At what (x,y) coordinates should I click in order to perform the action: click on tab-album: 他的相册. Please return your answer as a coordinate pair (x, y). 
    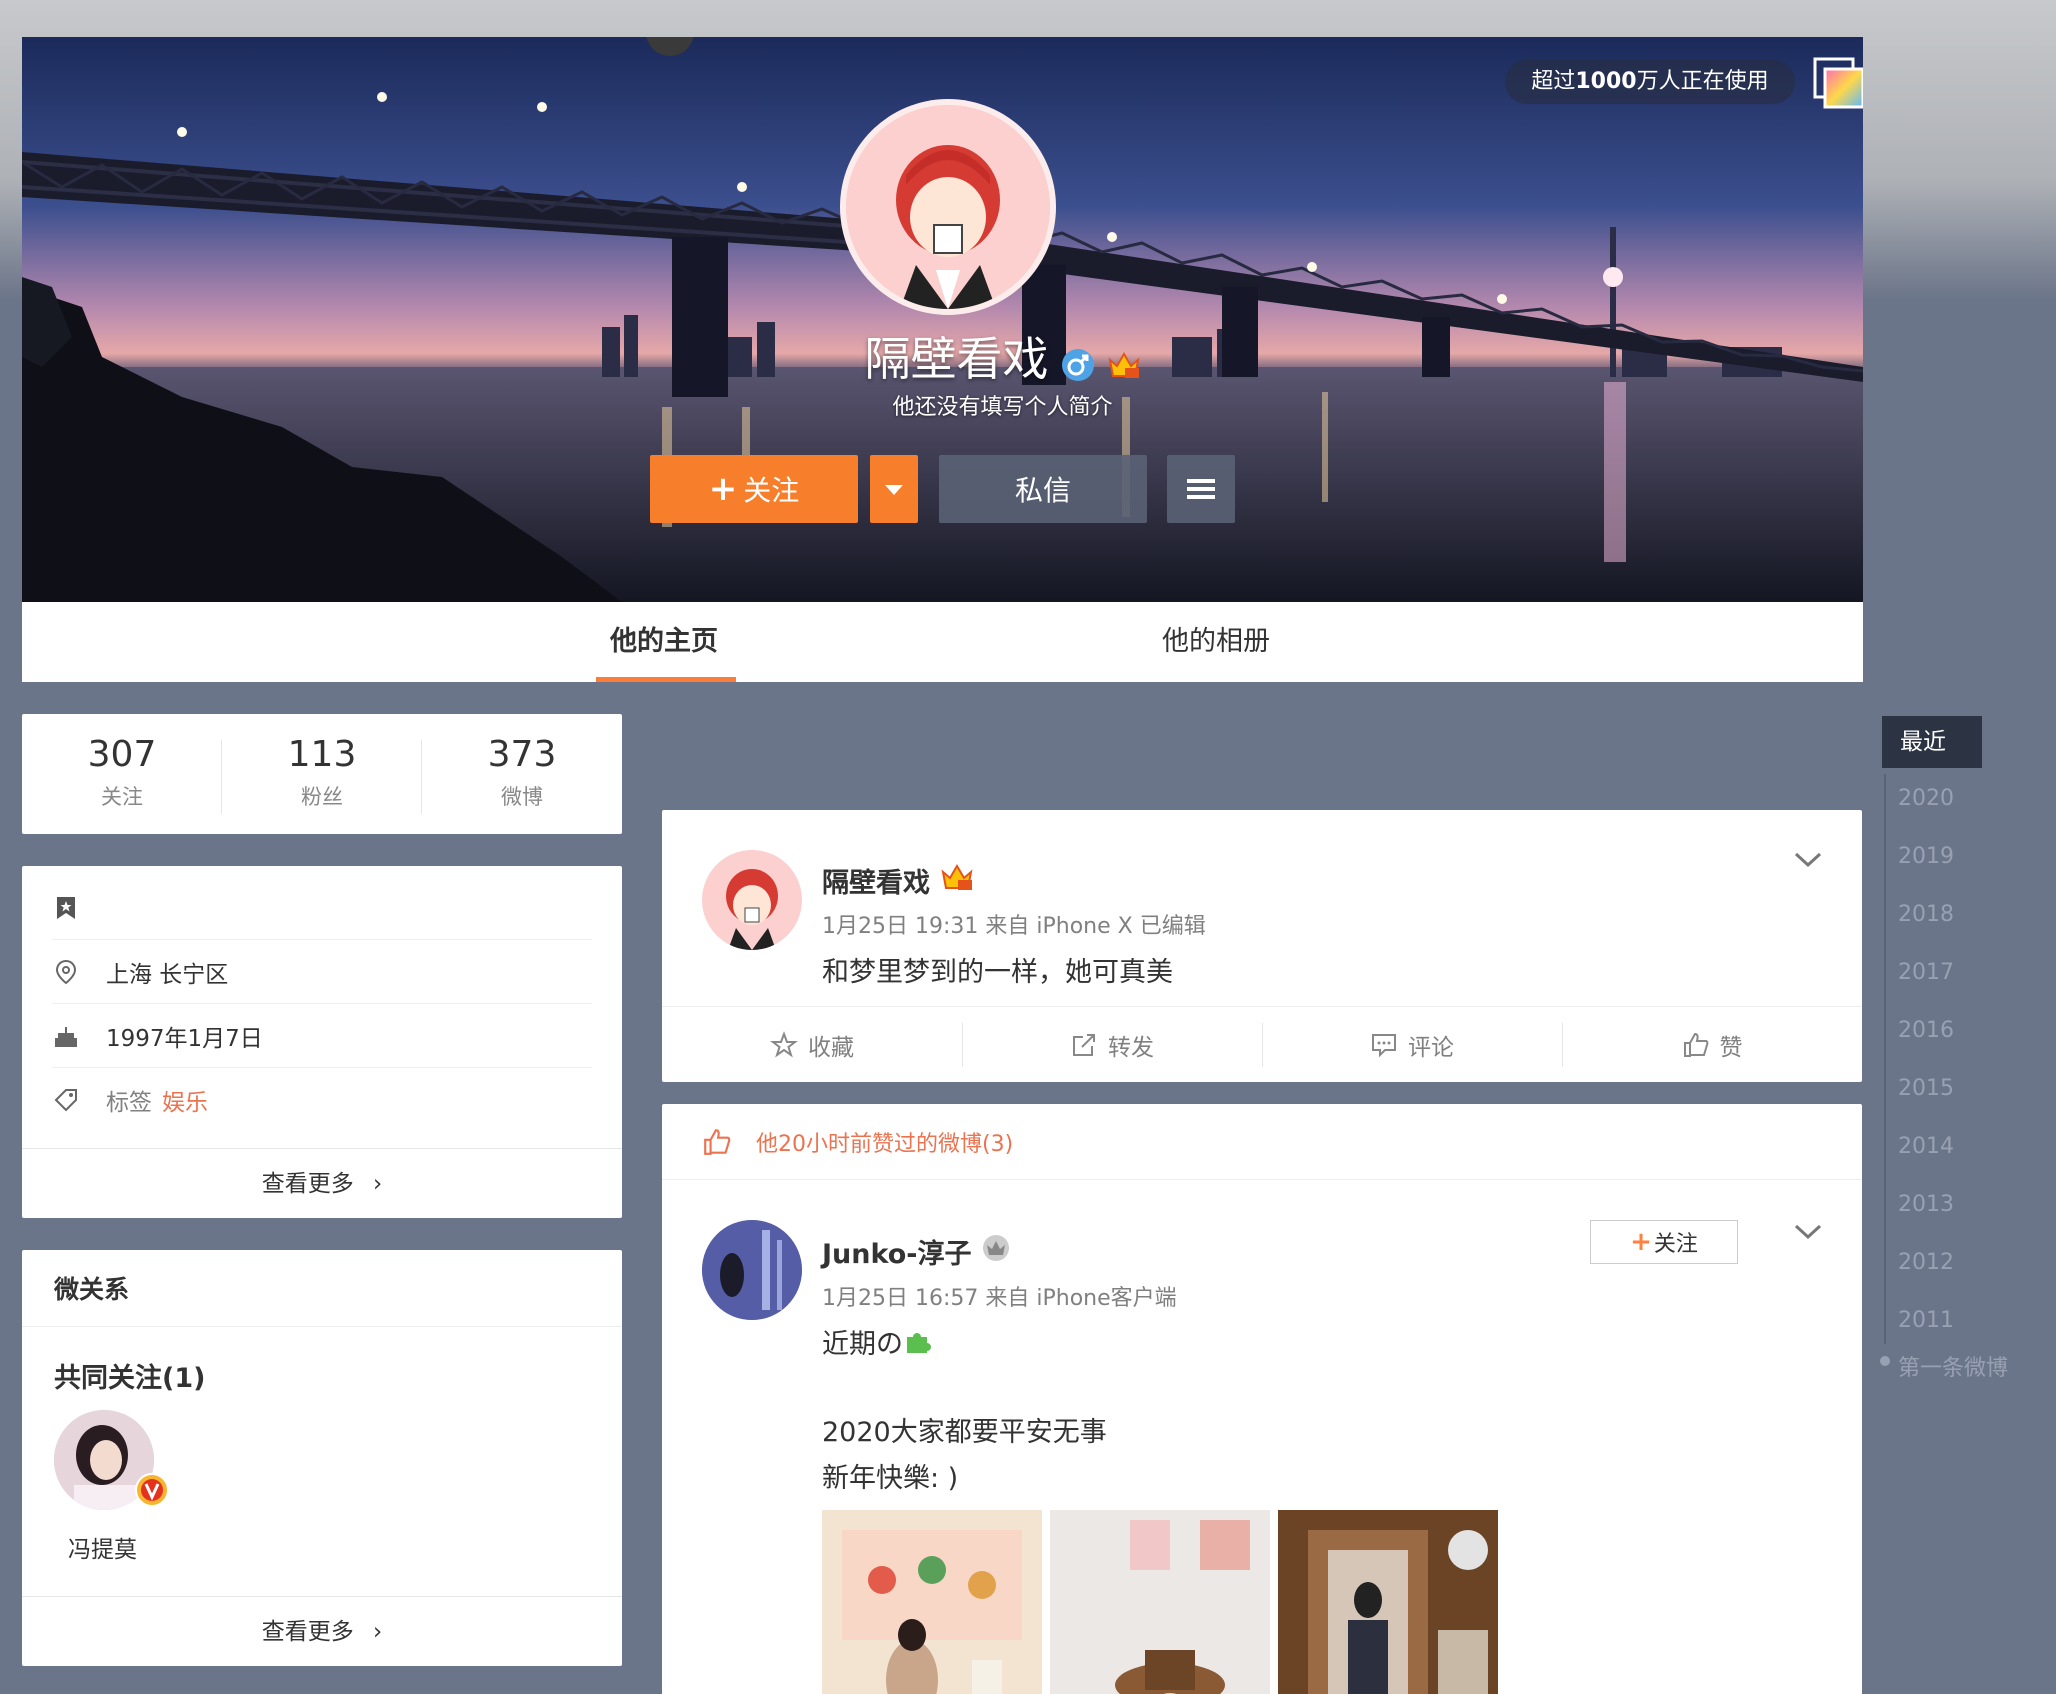
    Looking at the image, I should click on (1216, 642).